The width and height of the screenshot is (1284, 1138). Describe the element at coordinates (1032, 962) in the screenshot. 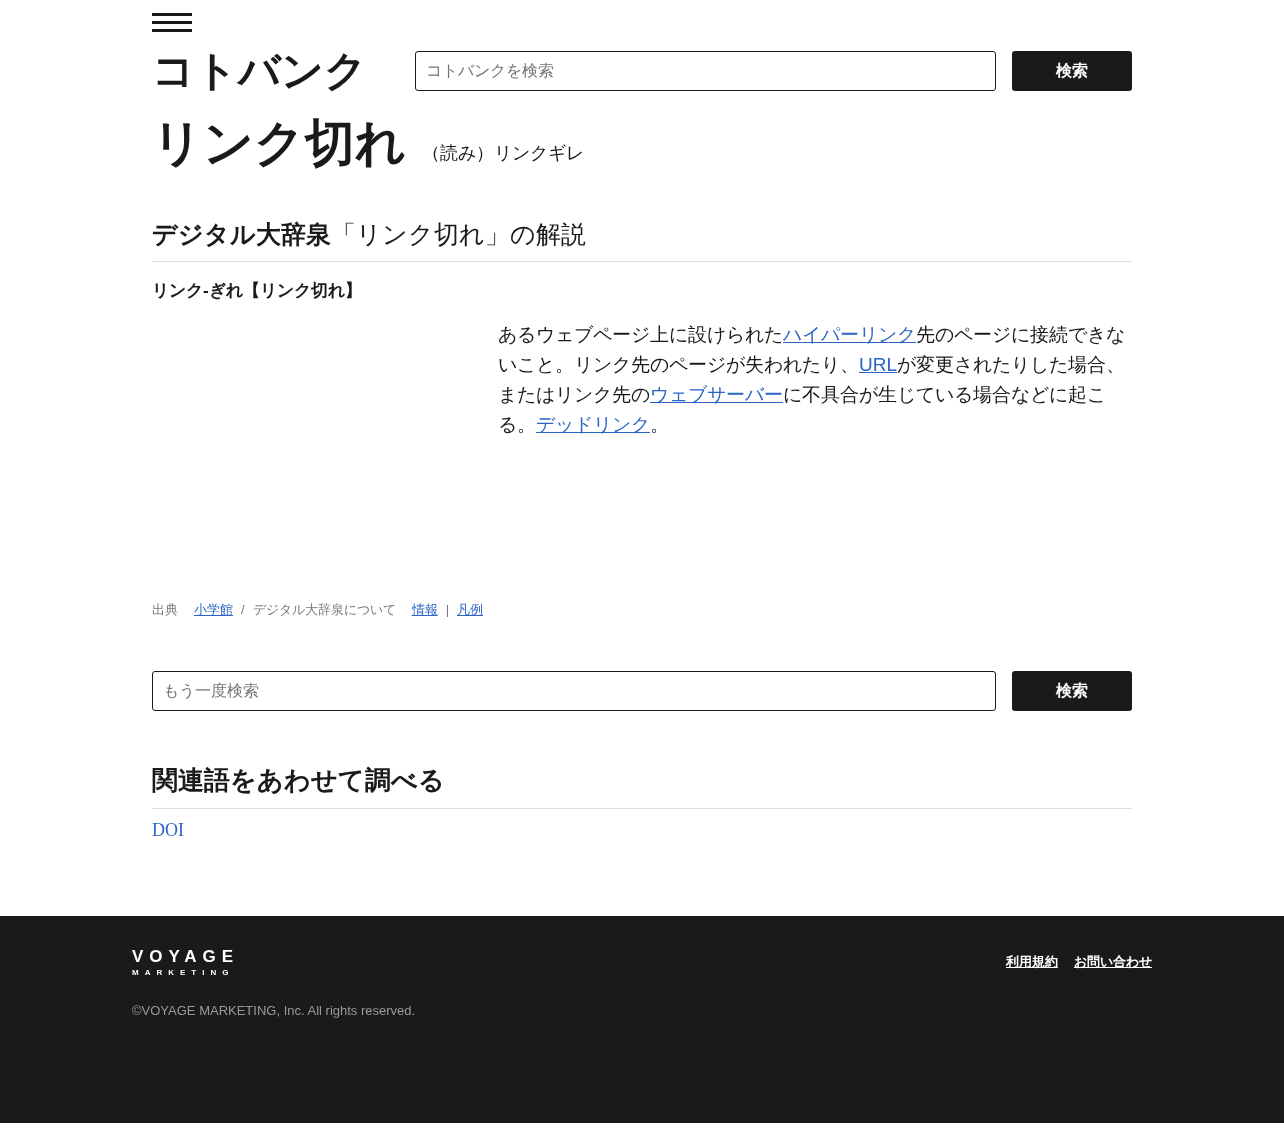

I see `footer-link: 利用規約` at that location.